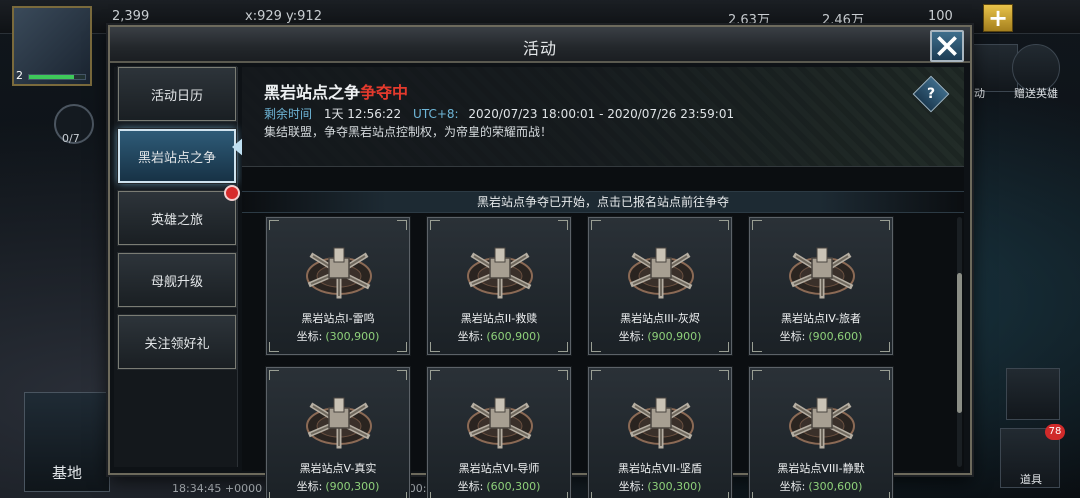  What do you see at coordinates (1033, 394) in the screenshot?
I see `search-icon` at bounding box center [1033, 394].